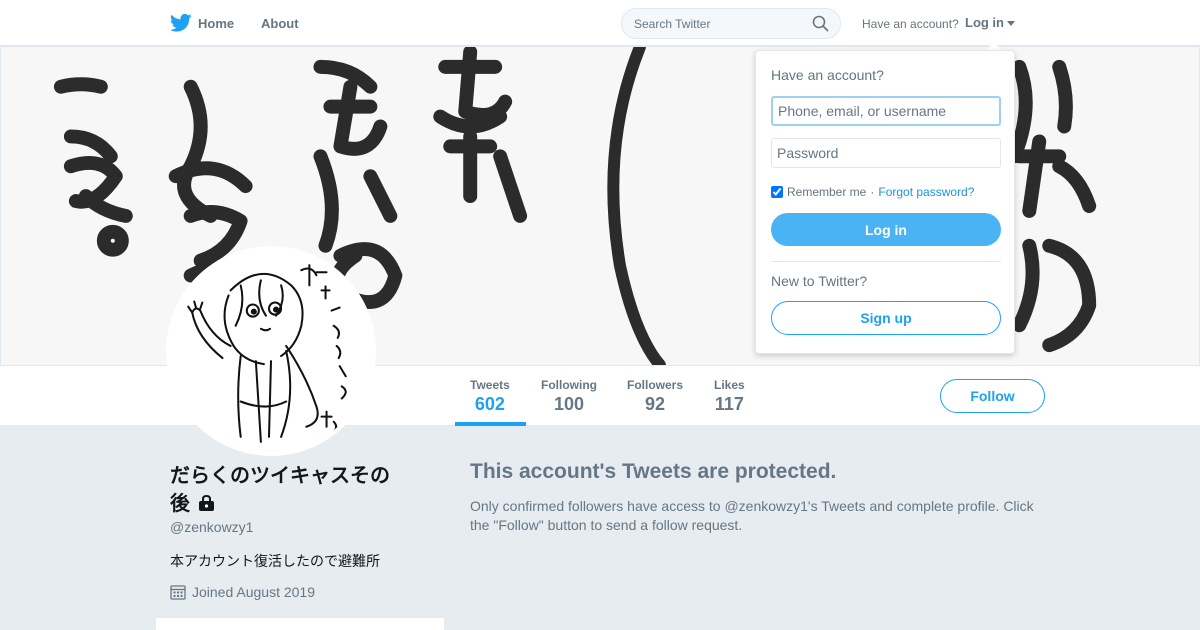 Image resolution: width=1200 pixels, height=630 pixels. What do you see at coordinates (569, 385) in the screenshot?
I see `stat-label: Following` at bounding box center [569, 385].